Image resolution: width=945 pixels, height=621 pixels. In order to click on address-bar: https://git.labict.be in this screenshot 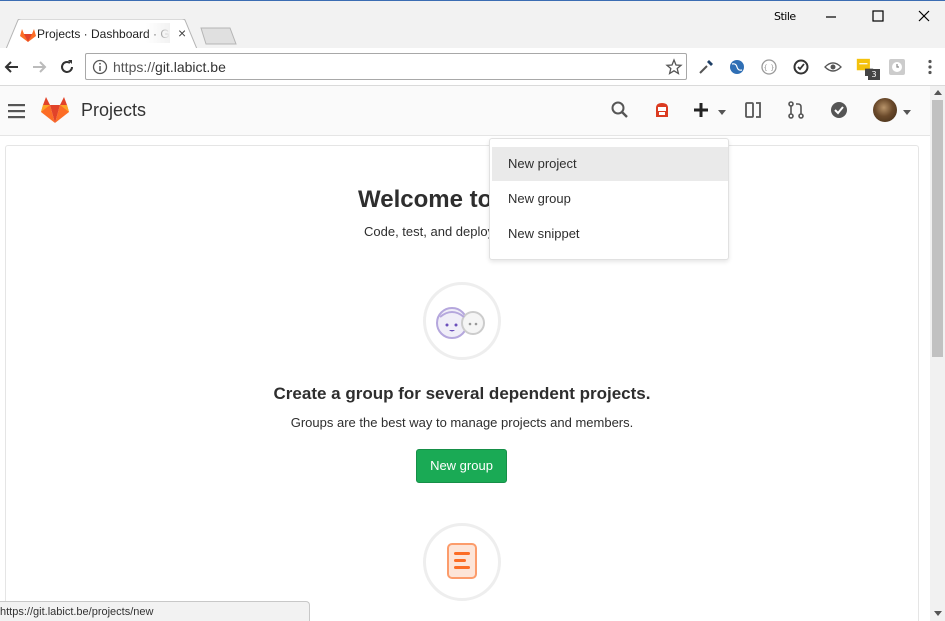, I will do `click(386, 66)`.